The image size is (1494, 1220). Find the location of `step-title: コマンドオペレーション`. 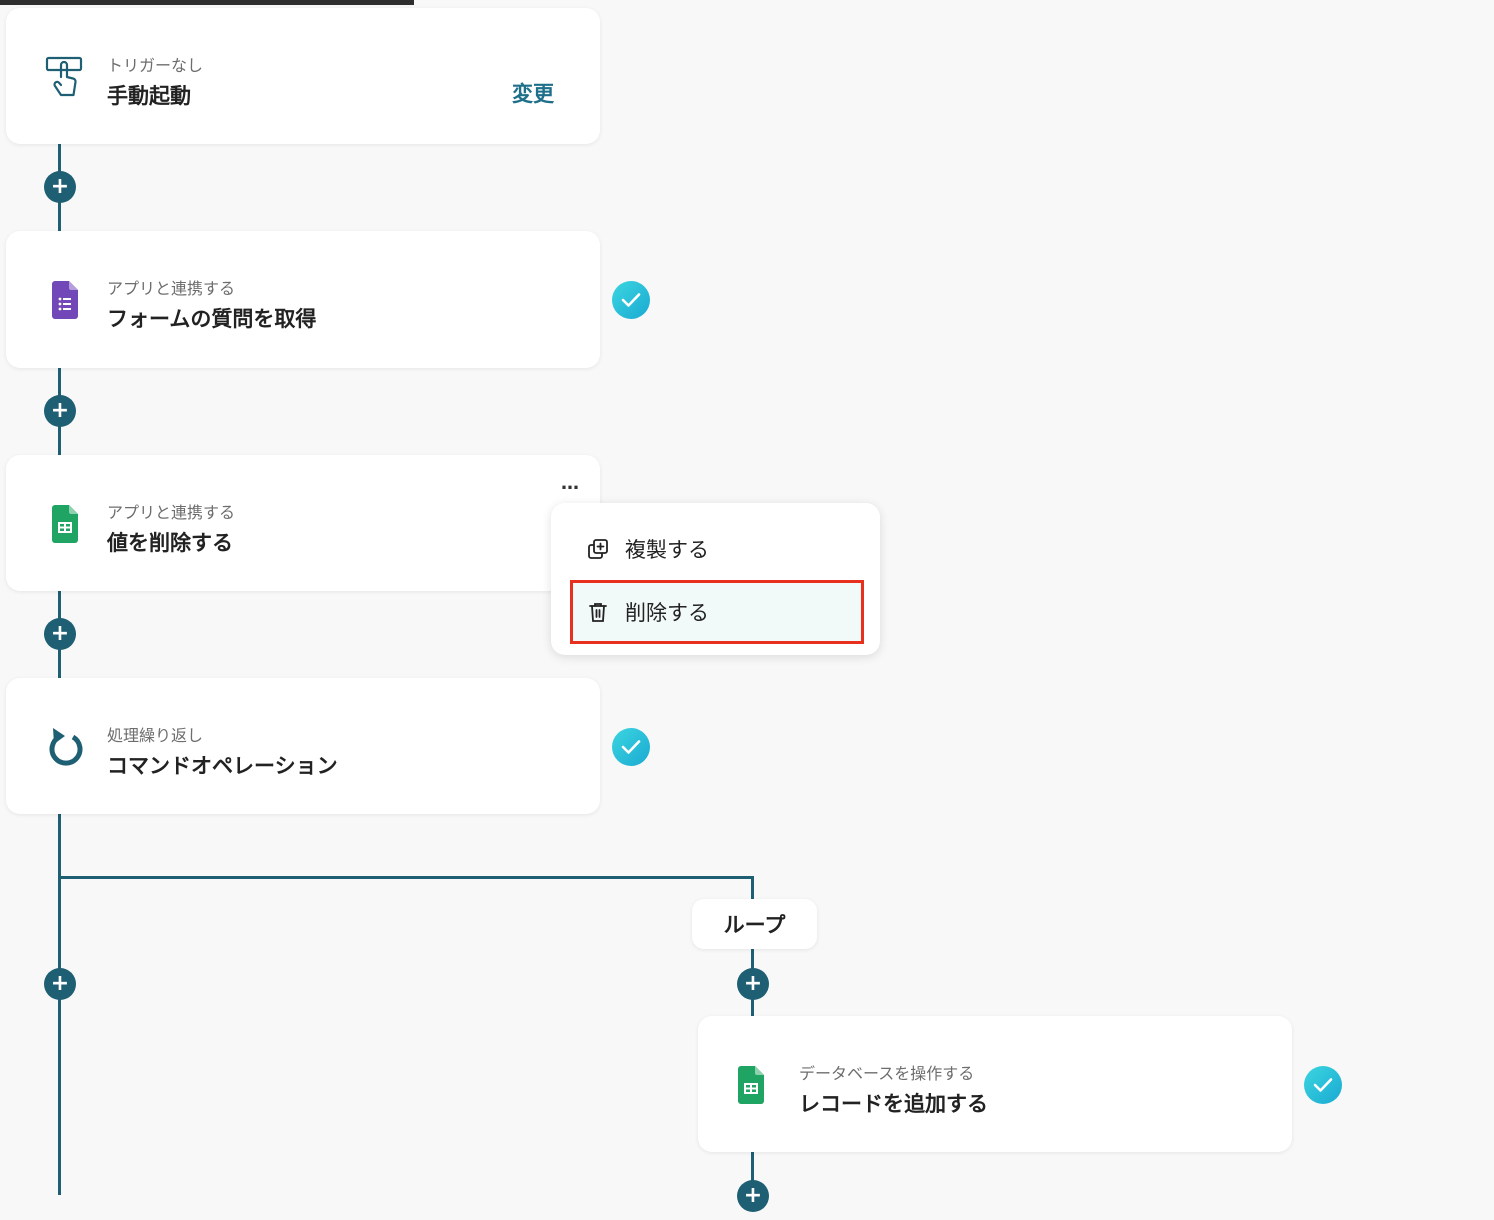

step-title: コマンドオペレーション is located at coordinates (222, 766).